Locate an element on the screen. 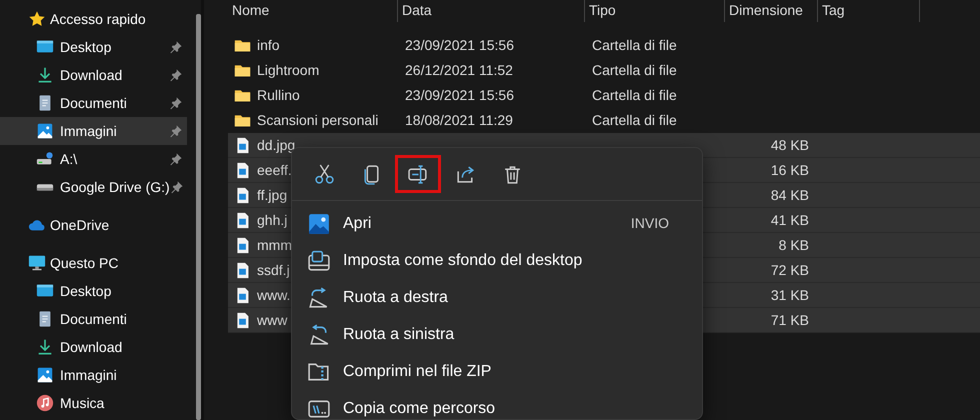  menu-item-label: Copia come percorso is located at coordinates (419, 408).